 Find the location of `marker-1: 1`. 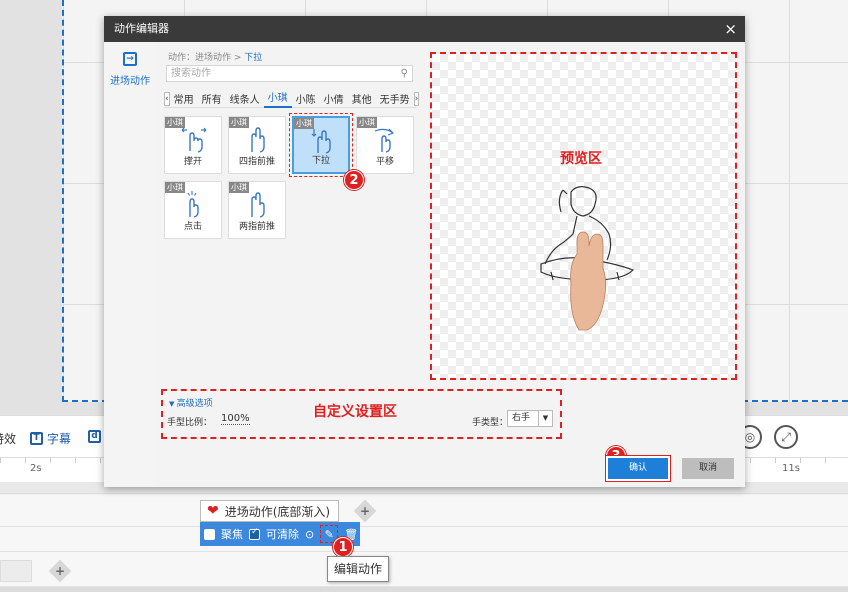

marker-1: 1 is located at coordinates (343, 547).